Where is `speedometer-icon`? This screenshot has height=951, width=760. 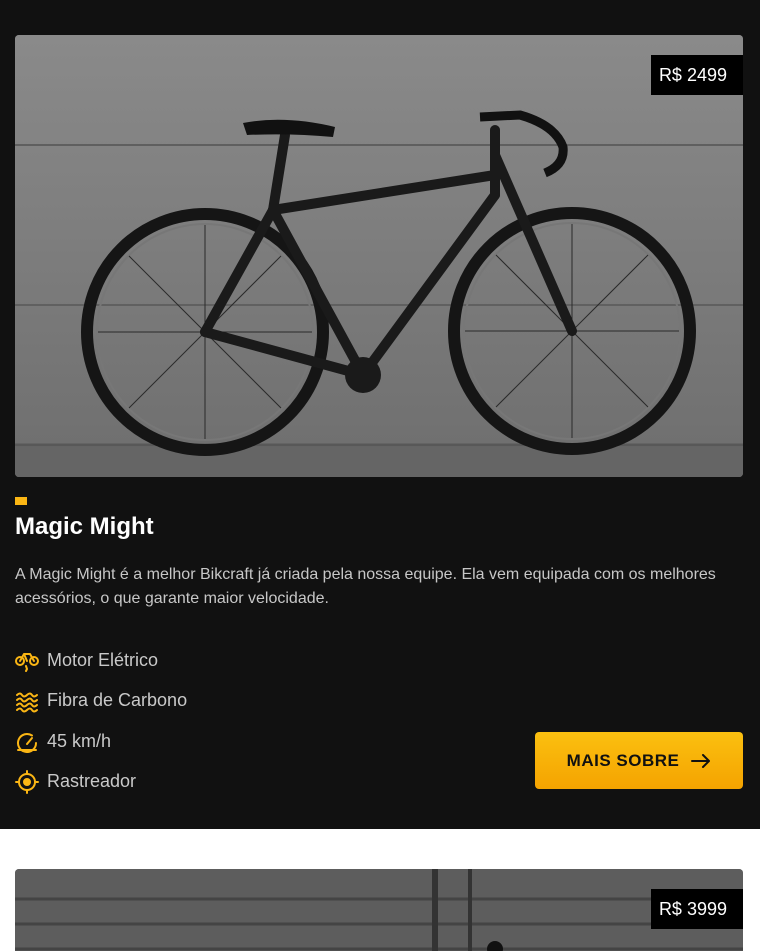
speedometer-icon is located at coordinates (27, 741).